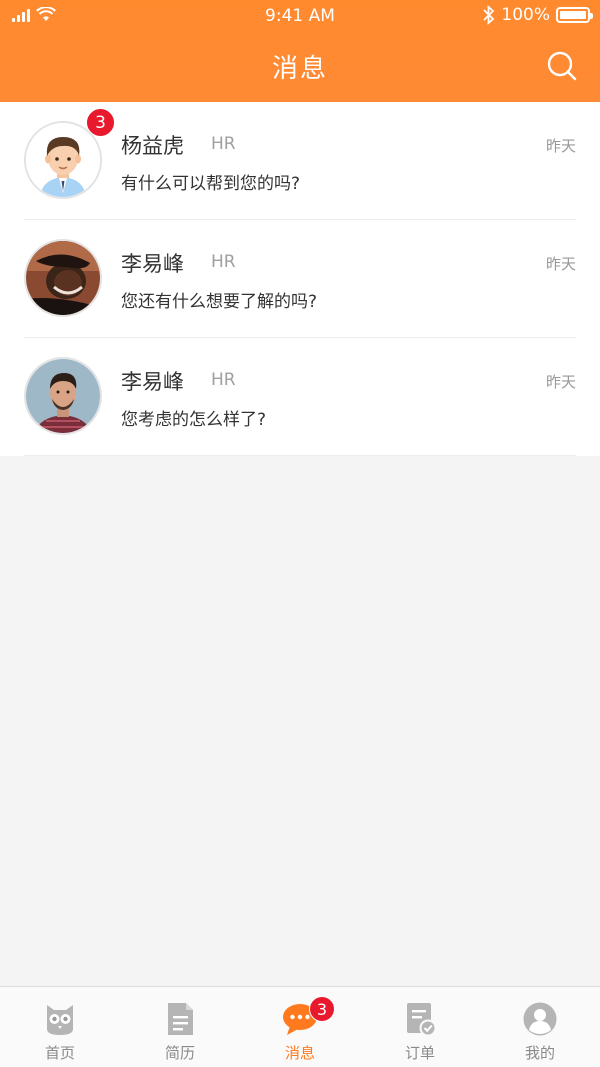 This screenshot has height=1067, width=600. Describe the element at coordinates (539, 1053) in the screenshot. I see `tab-label: 我的` at that location.